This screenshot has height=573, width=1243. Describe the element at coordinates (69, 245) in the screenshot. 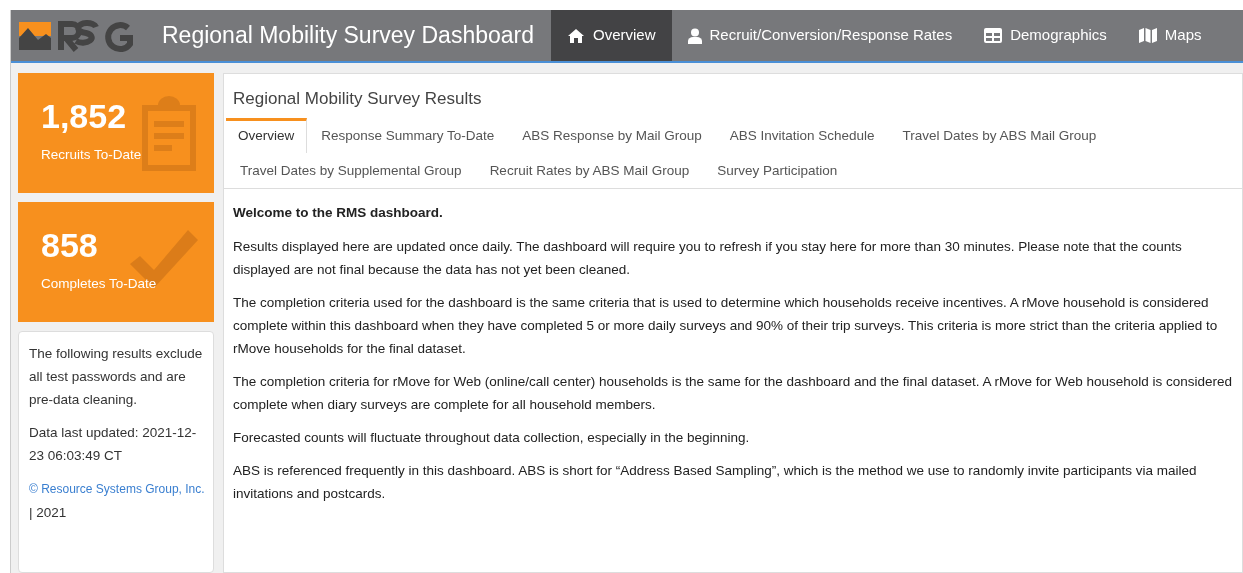

I see `stat-value: 858` at that location.